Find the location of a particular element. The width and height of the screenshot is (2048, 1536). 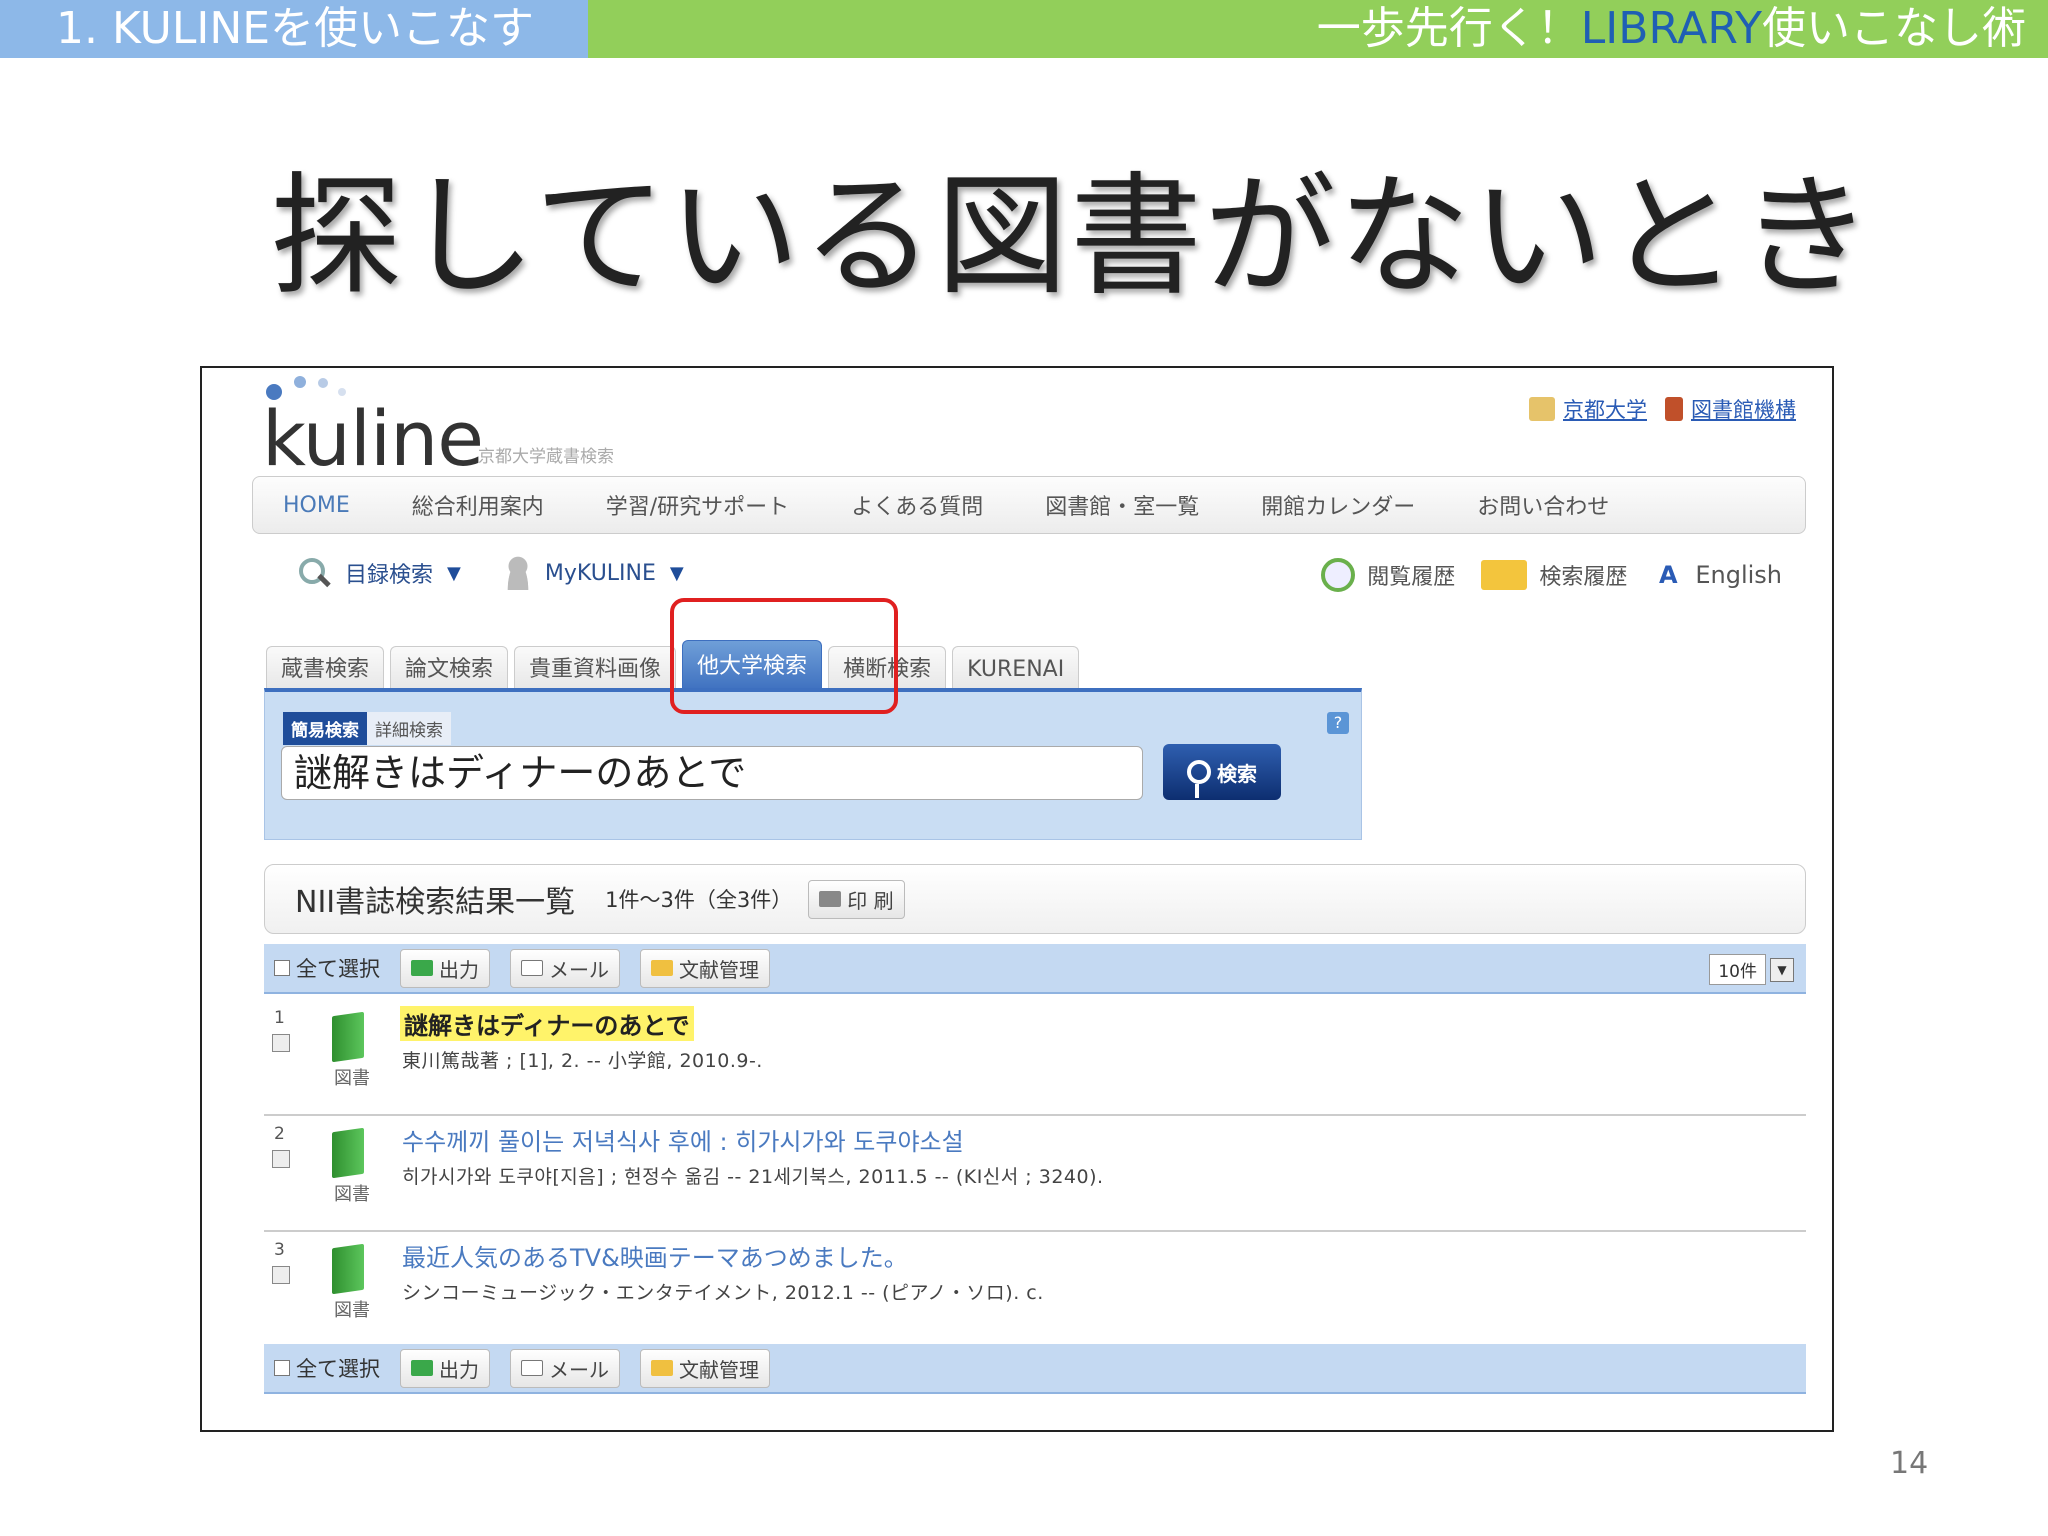

search-mode-switch: 簡易検索 詳細検索 is located at coordinates (367, 728).